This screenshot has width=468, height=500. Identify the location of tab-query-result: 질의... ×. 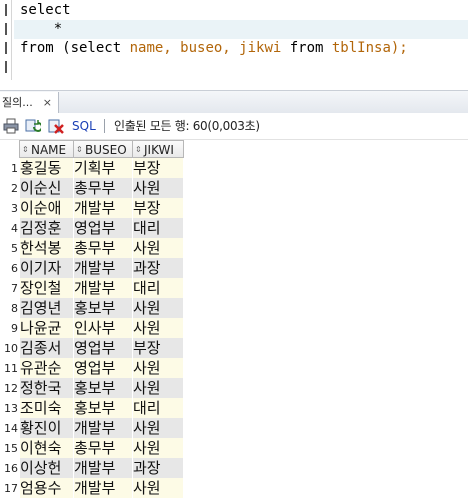
(29, 102).